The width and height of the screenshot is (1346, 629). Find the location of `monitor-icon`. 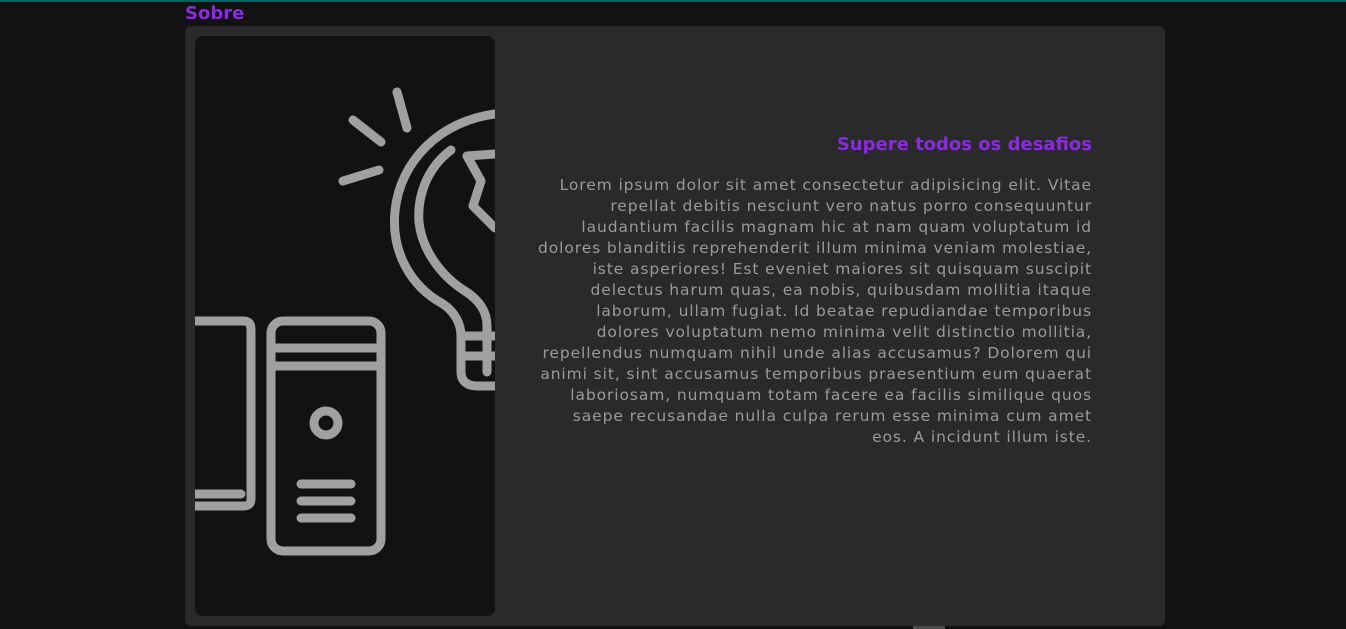

monitor-icon is located at coordinates (225, 413).